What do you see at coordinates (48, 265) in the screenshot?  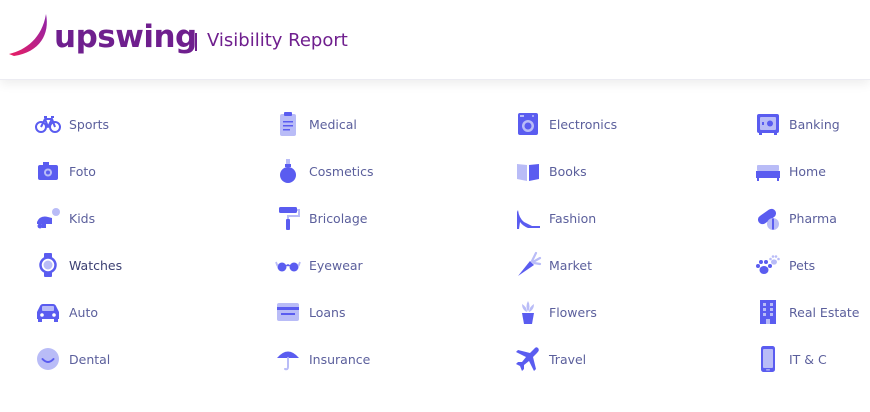 I see `watch-icon` at bounding box center [48, 265].